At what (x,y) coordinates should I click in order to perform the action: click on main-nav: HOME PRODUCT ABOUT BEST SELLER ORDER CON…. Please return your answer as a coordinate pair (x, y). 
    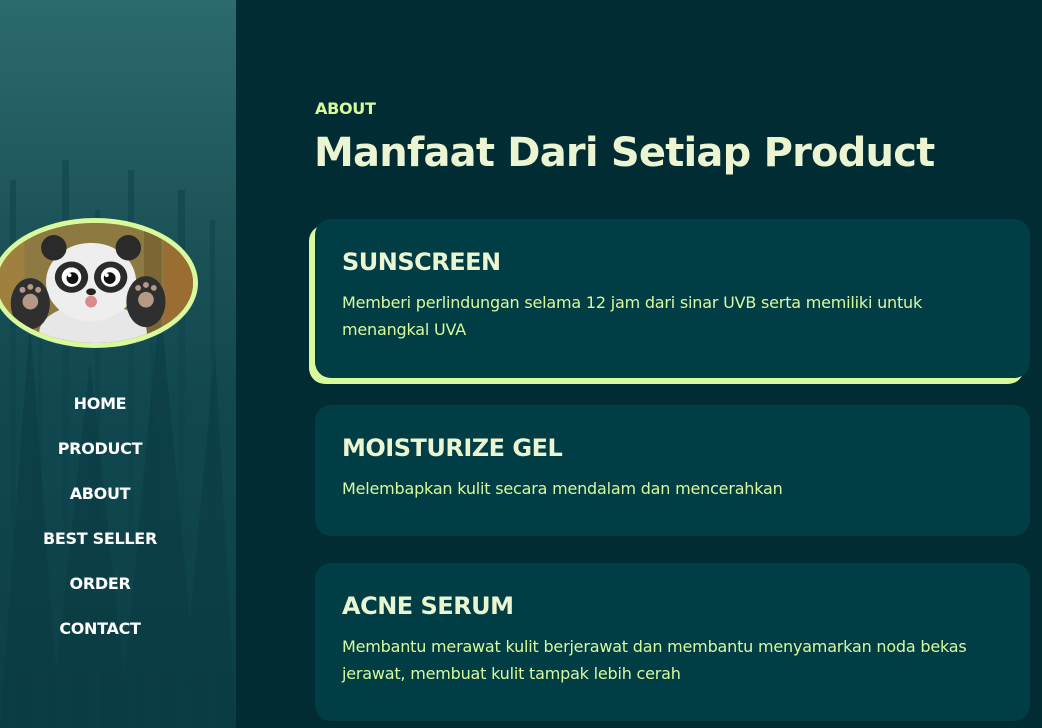
    Looking at the image, I should click on (100, 527).